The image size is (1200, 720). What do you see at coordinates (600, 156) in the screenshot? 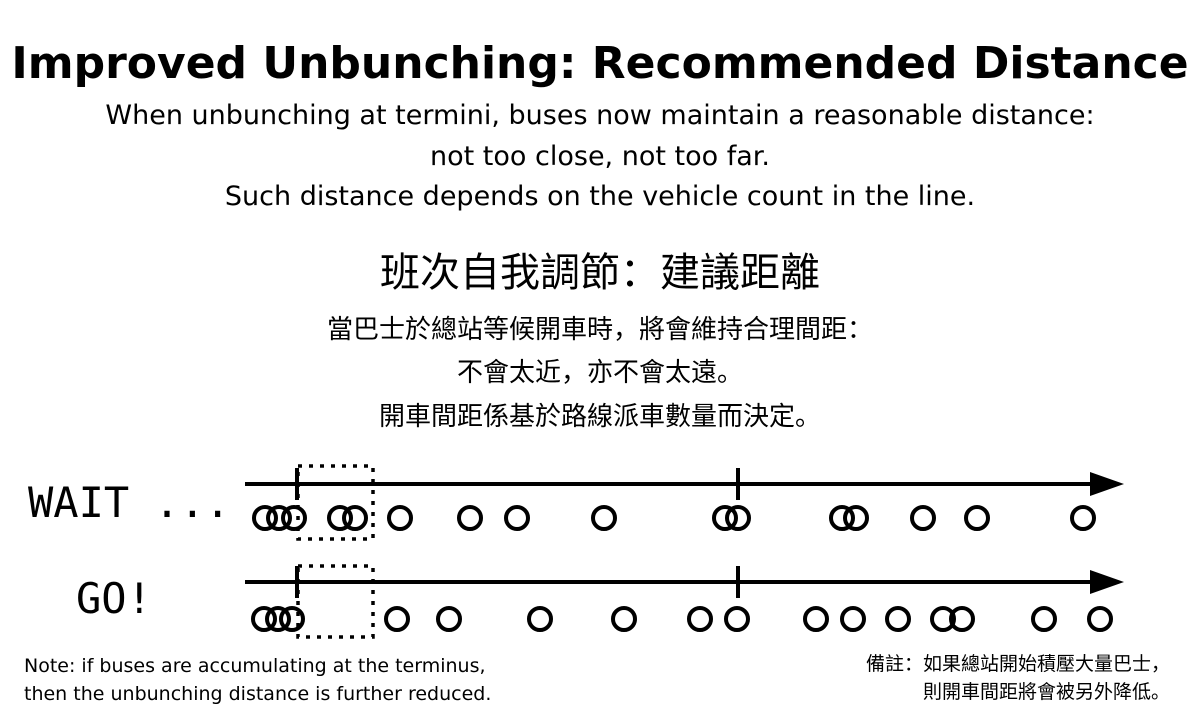
I see `subtitle-line-2: not too close, not too far.` at bounding box center [600, 156].